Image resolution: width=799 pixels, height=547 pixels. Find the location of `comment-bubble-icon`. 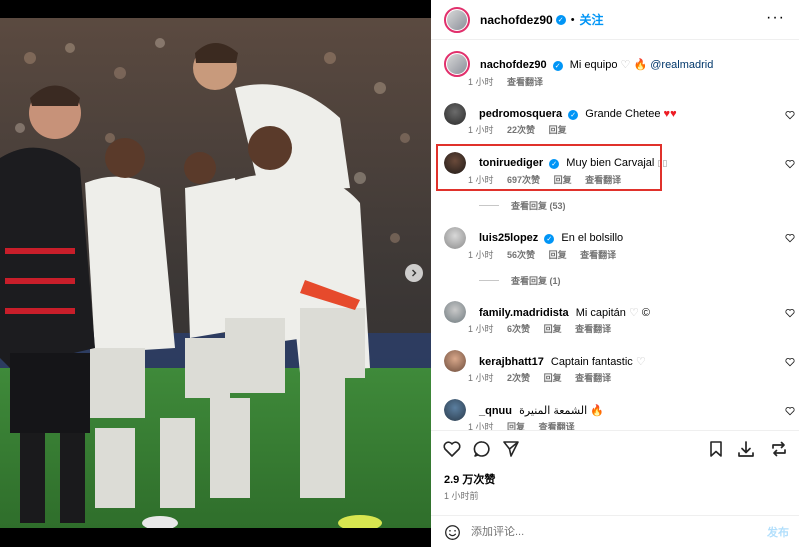

comment-bubble-icon is located at coordinates (482, 449).